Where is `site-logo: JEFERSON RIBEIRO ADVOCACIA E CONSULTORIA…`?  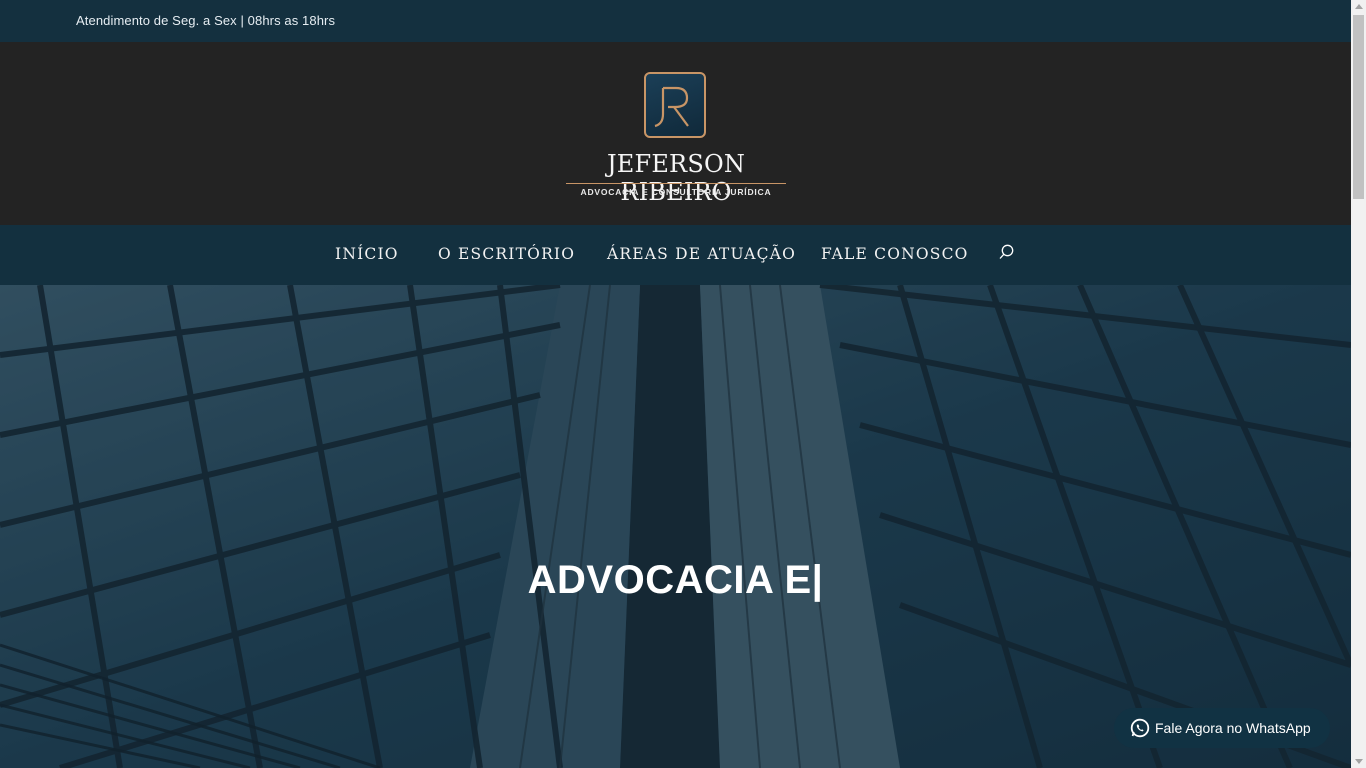 site-logo: JEFERSON RIBEIRO ADVOCACIA E CONSULTORIA… is located at coordinates (676, 138).